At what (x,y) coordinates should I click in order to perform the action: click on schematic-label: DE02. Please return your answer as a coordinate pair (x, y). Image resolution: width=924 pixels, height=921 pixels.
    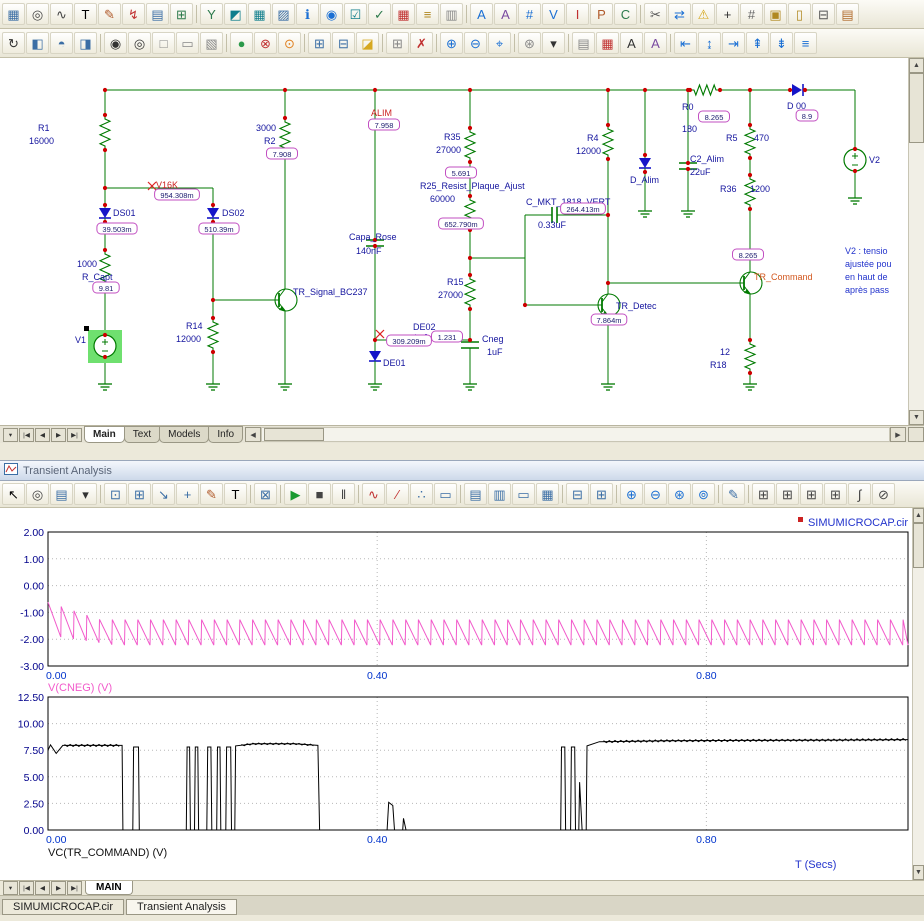
    Looking at the image, I should click on (424, 327).